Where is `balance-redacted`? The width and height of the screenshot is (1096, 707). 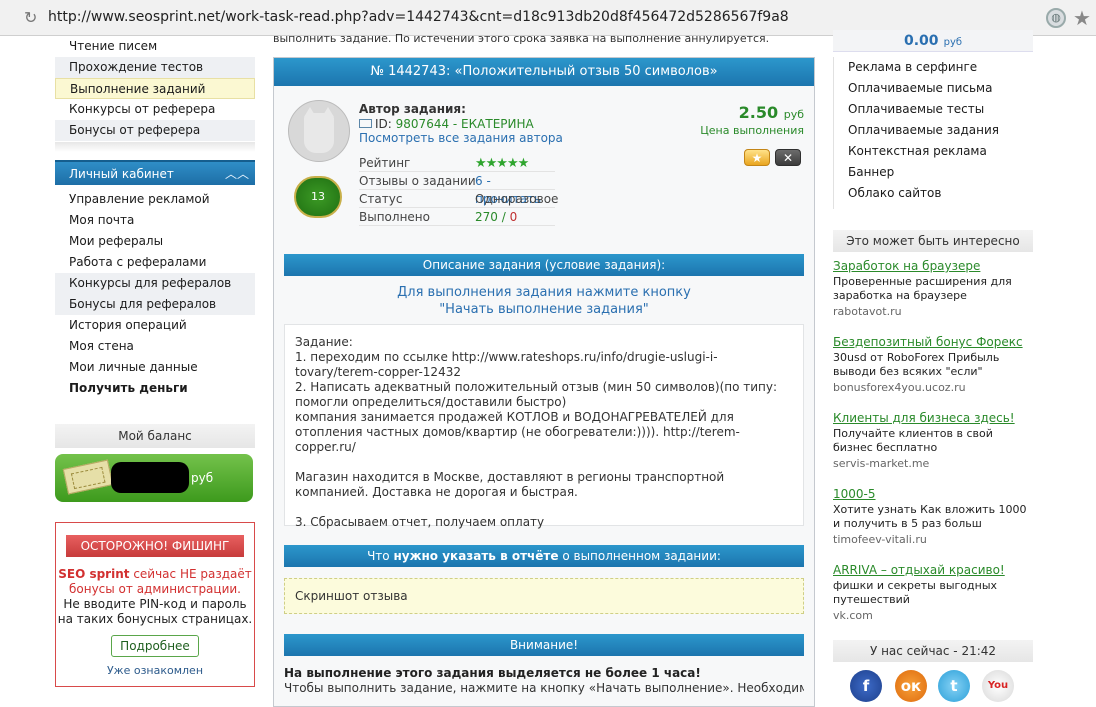 balance-redacted is located at coordinates (150, 477).